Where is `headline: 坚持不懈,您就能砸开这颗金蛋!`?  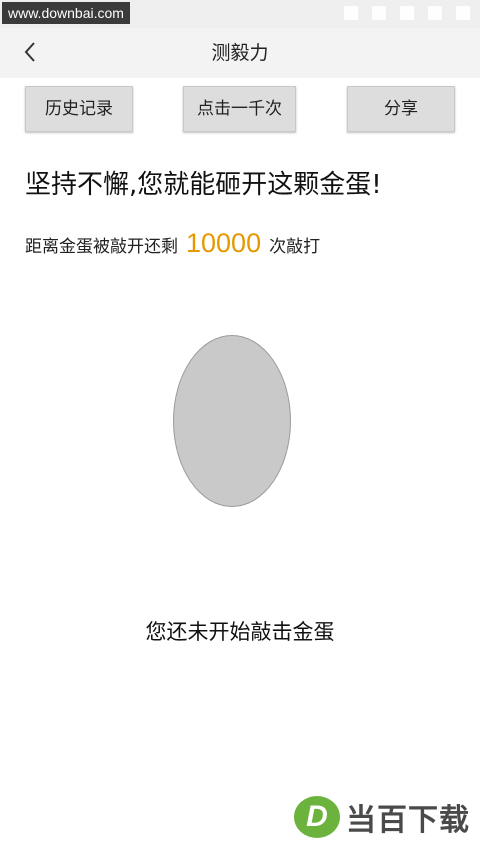 headline: 坚持不懈,您就能砸开这颗金蛋! is located at coordinates (203, 185).